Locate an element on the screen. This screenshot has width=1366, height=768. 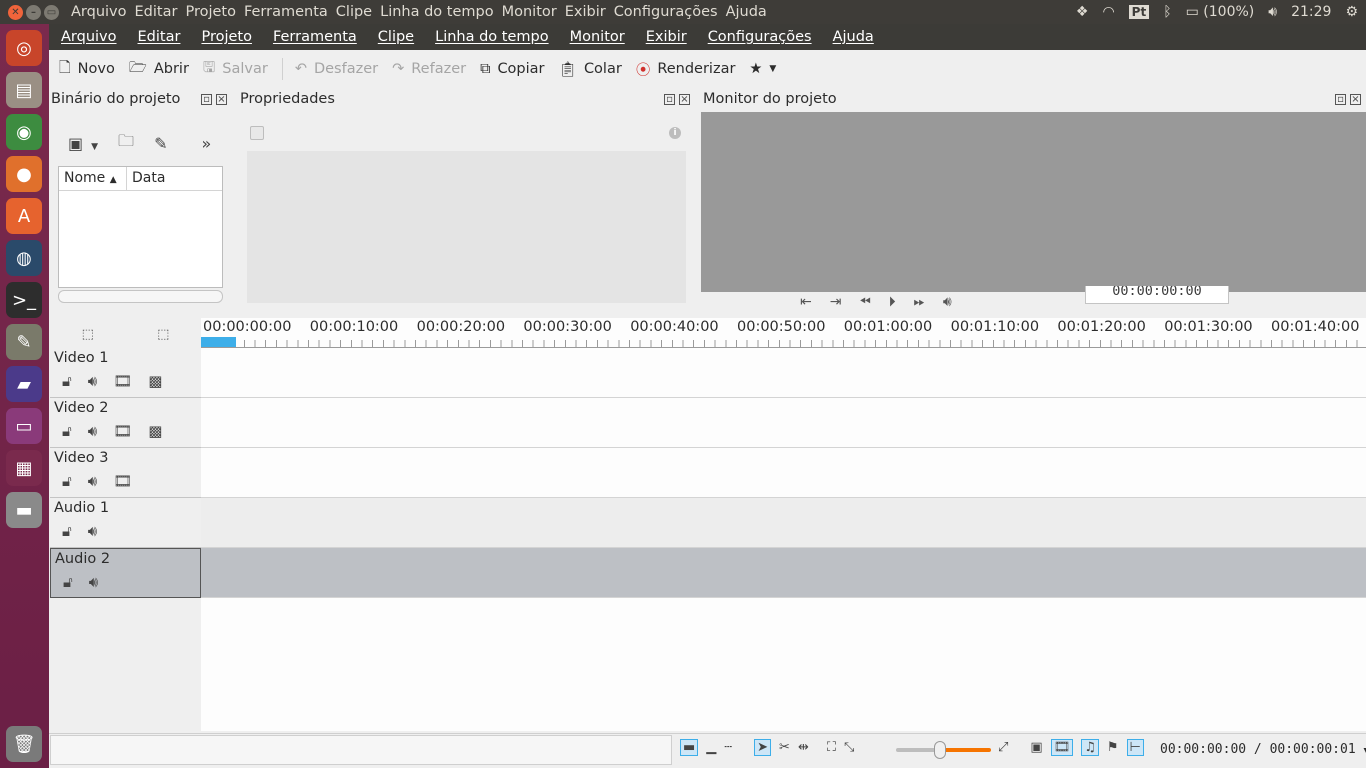
new-button: 🗋 Novo is located at coordinates (87, 69).